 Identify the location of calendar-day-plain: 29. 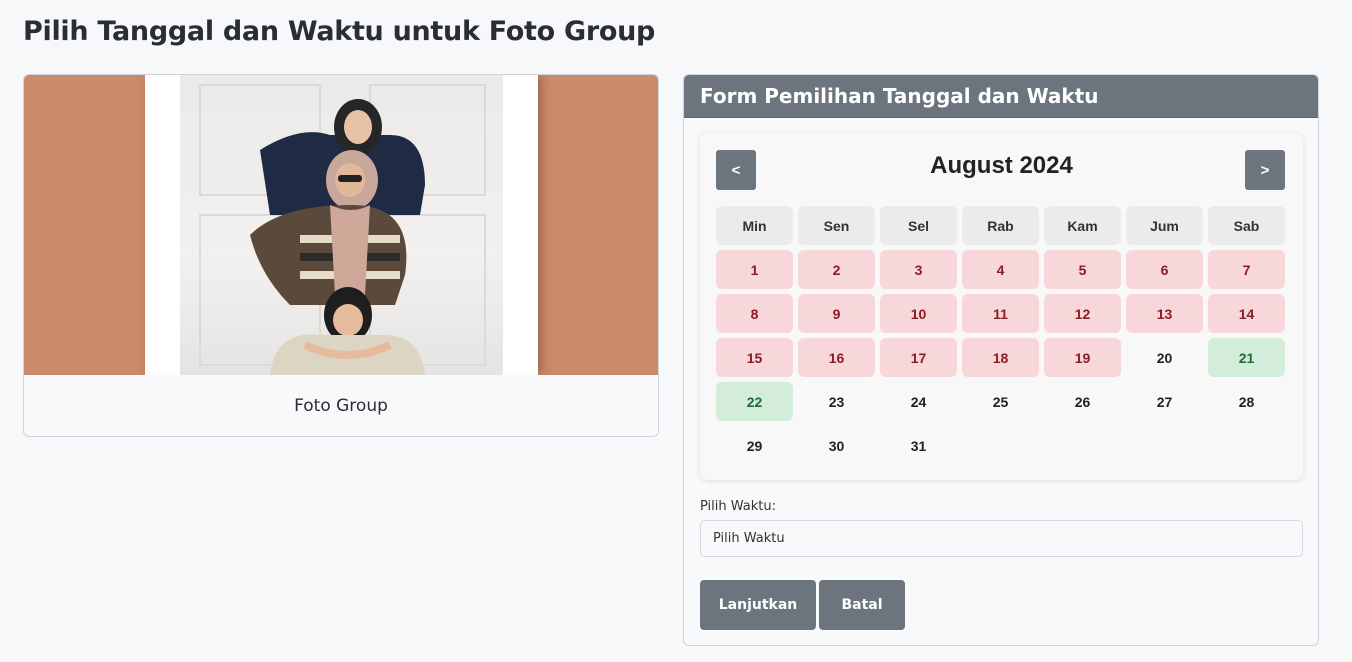
(754, 445).